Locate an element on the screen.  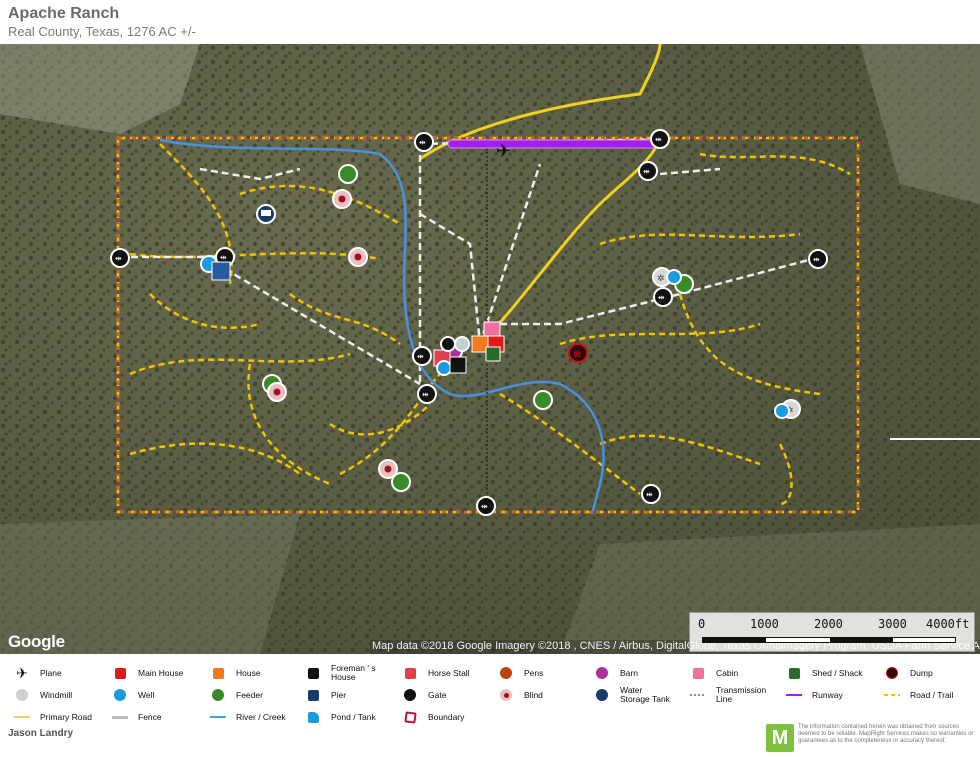
scale-label: 0 is located at coordinates (702, 624).